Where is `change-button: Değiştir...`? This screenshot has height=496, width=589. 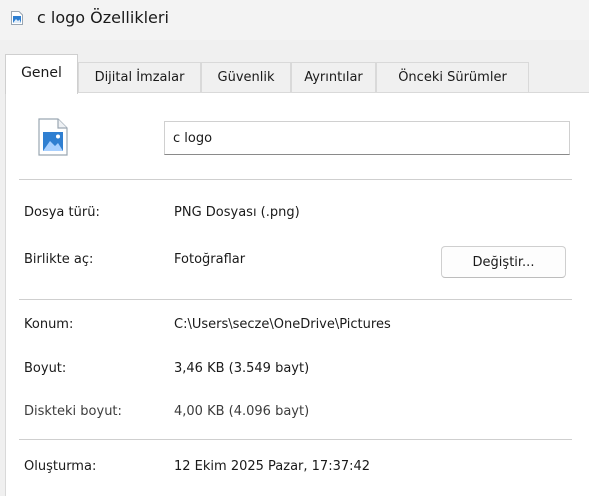
change-button: Değiştir... is located at coordinates (503, 262).